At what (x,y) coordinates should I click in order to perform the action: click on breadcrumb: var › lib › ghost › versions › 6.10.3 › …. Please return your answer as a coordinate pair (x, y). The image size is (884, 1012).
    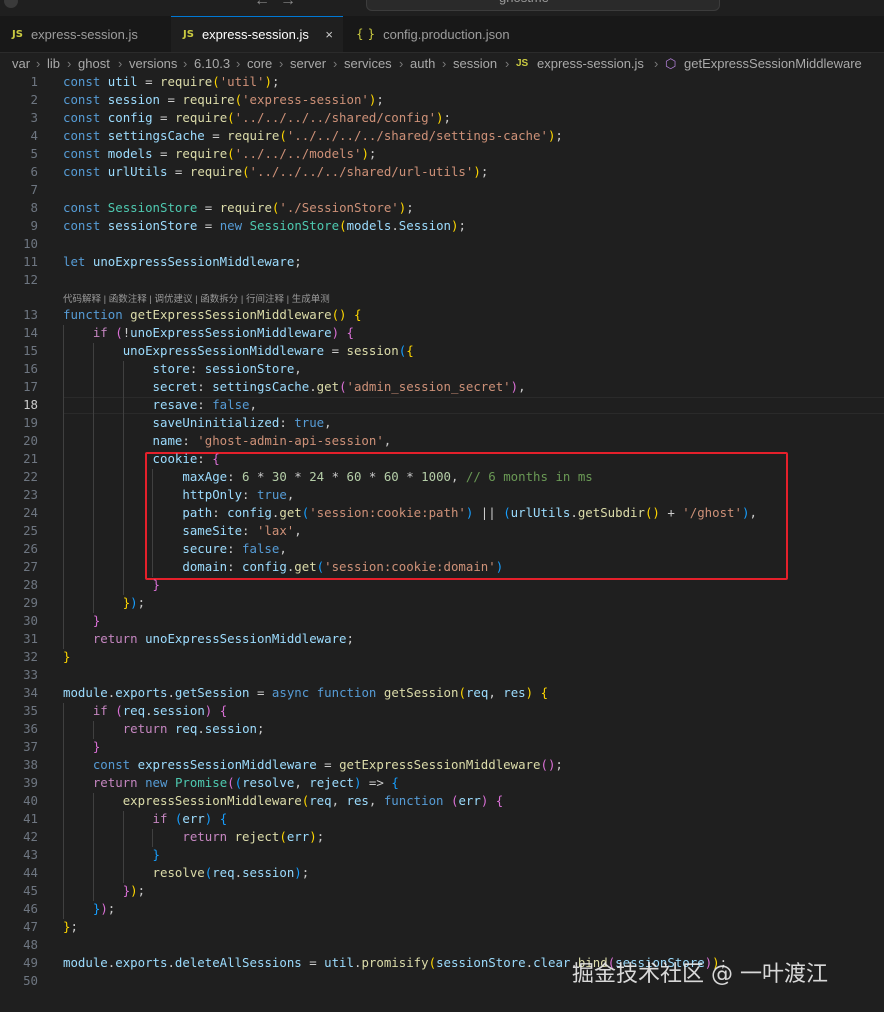
    Looking at the image, I should click on (442, 64).